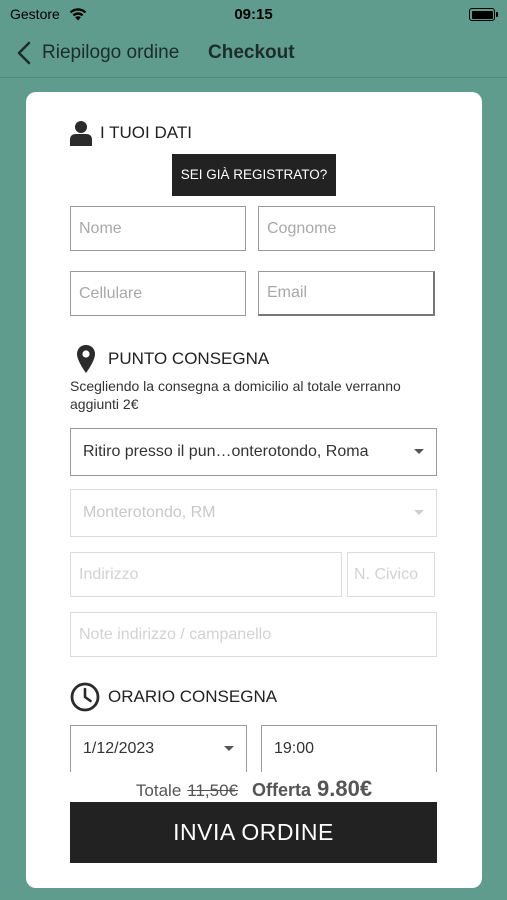  I want to click on offer-price: 9.80€, so click(345, 788).